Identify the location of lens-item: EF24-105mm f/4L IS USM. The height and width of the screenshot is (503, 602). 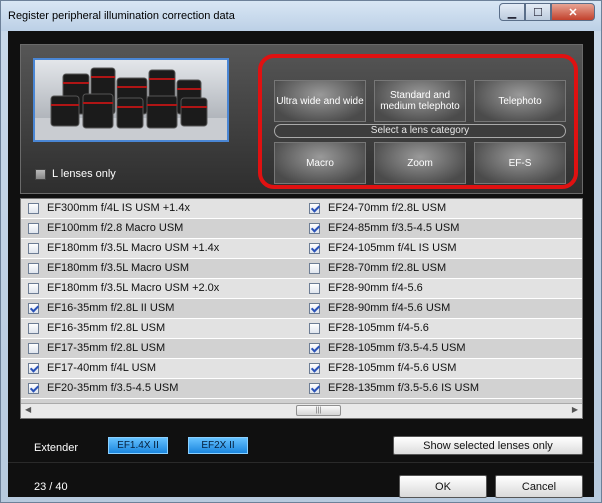
(383, 248).